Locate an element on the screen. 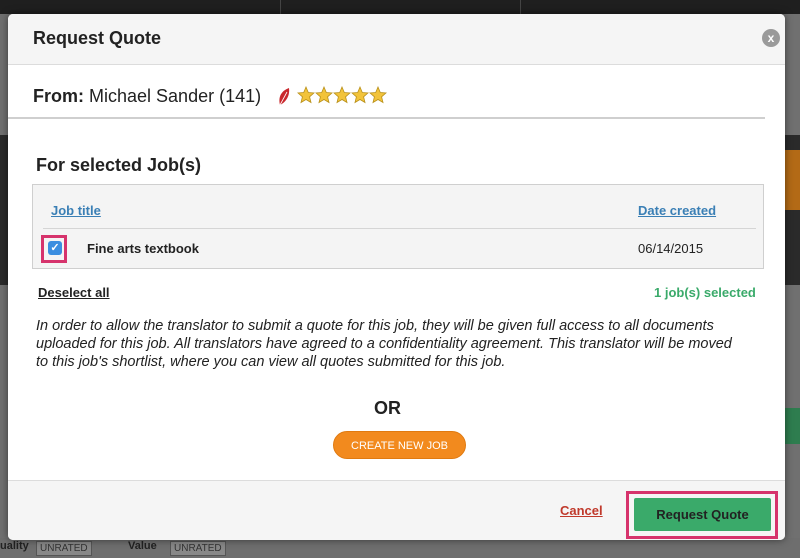 Image resolution: width=800 pixels, height=558 pixels. column-header-job-title: Job title is located at coordinates (76, 210).